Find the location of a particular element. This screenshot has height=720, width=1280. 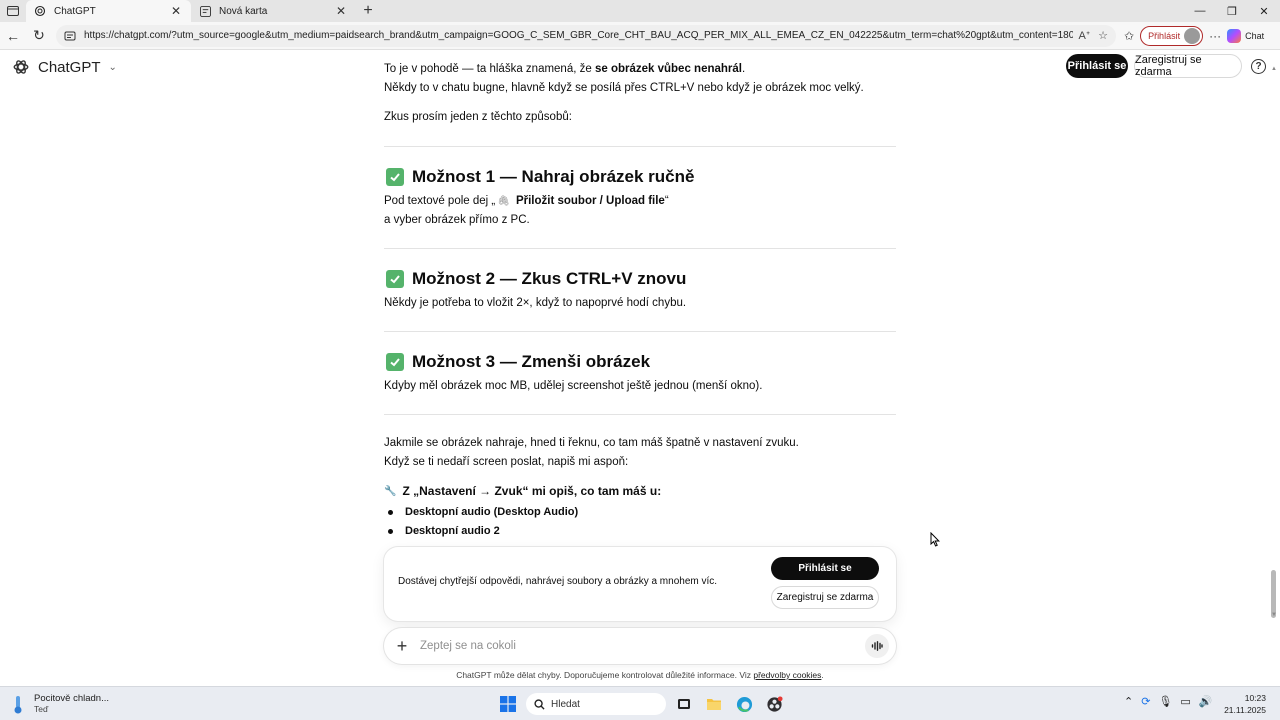

favorite-star-icon: ☆ is located at coordinates (1103, 35).